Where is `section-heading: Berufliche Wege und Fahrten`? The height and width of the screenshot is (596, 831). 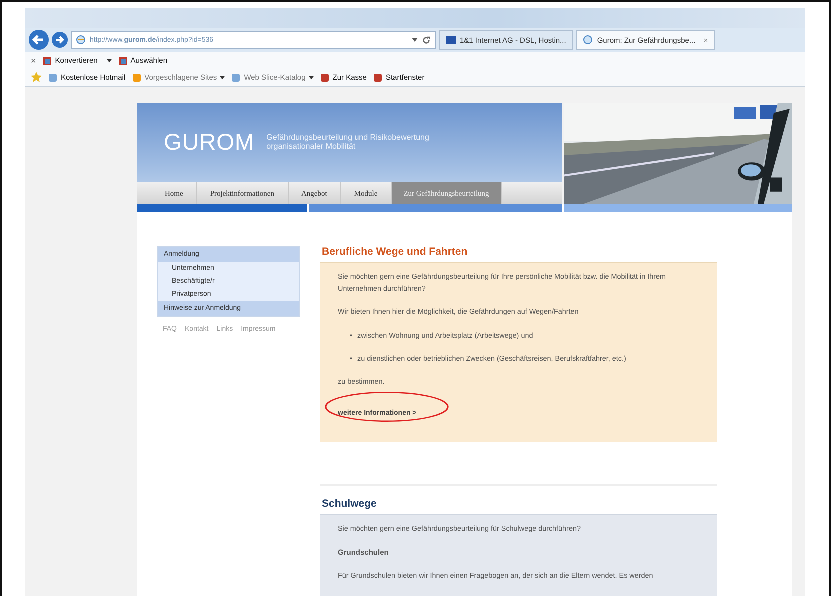
section-heading: Berufliche Wege und Fahrten is located at coordinates (395, 253).